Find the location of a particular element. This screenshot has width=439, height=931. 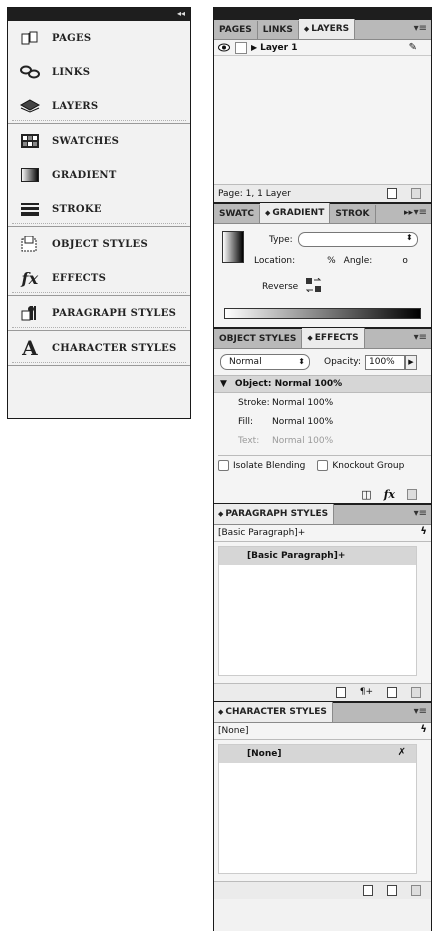

object-row-text: Object: Normal 100% is located at coordinates (288, 384).